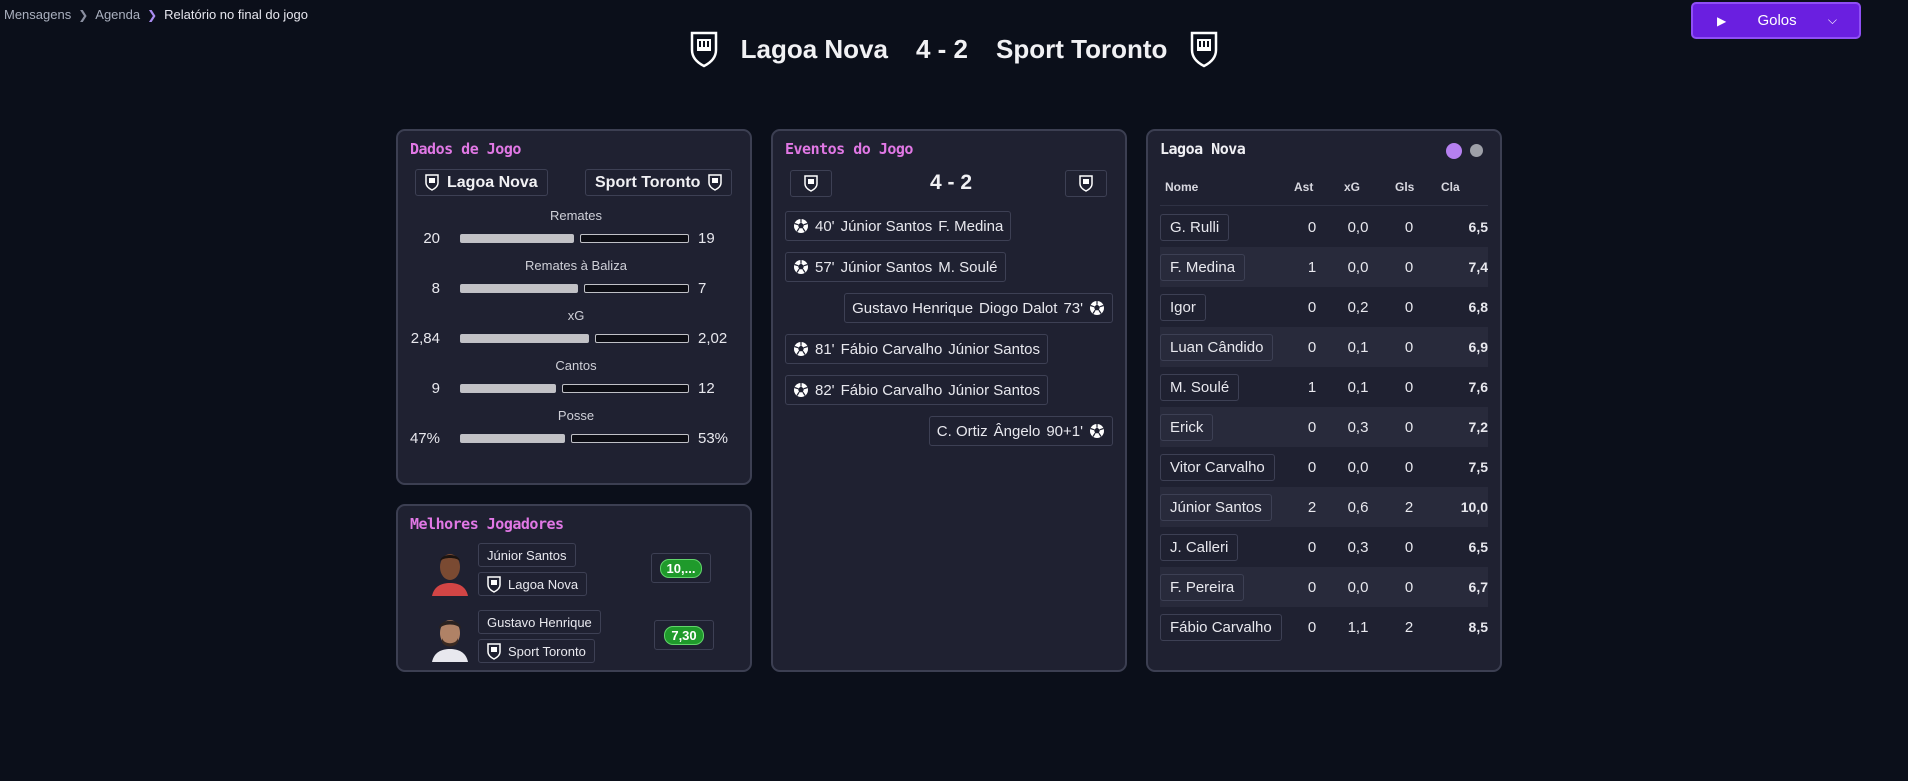 This screenshot has height=781, width=1908. Describe the element at coordinates (1777, 20) in the screenshot. I see `golos-button-label: Golos` at that location.